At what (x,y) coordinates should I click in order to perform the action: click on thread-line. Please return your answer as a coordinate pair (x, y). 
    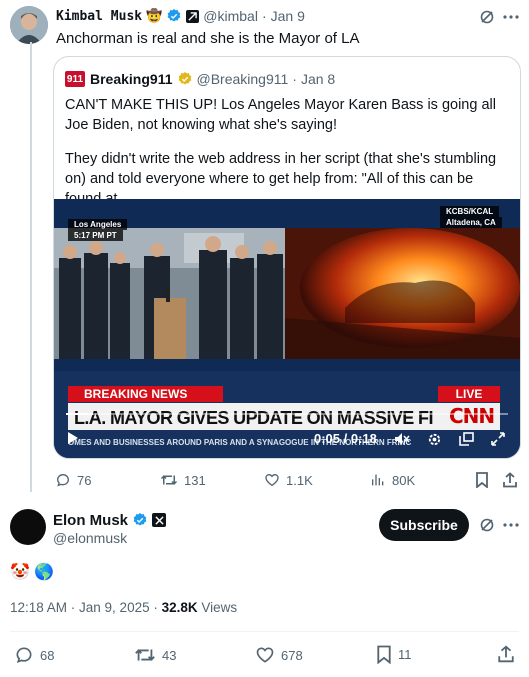
    Looking at the image, I should click on (31, 267).